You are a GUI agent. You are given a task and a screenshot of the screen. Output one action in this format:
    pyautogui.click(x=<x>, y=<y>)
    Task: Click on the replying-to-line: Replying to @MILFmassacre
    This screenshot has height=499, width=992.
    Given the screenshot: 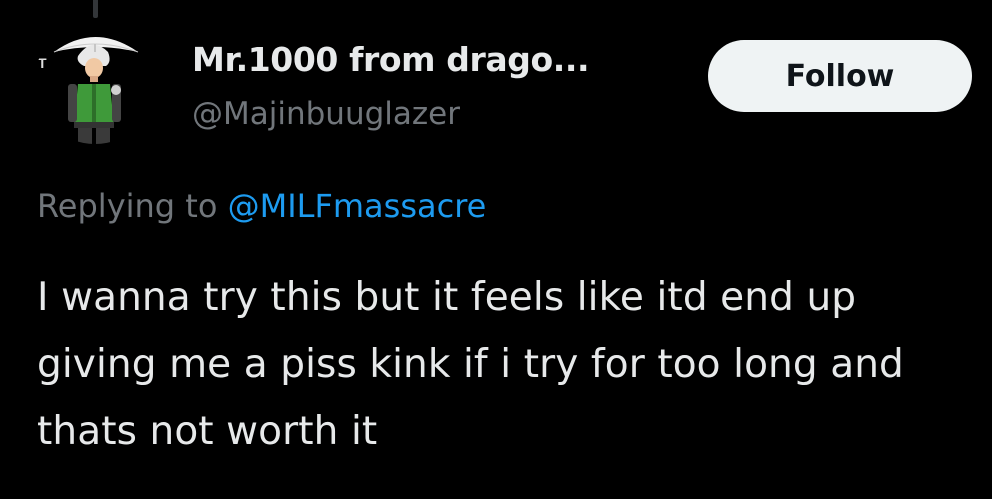 What is the action you would take?
    pyautogui.click(x=261, y=206)
    